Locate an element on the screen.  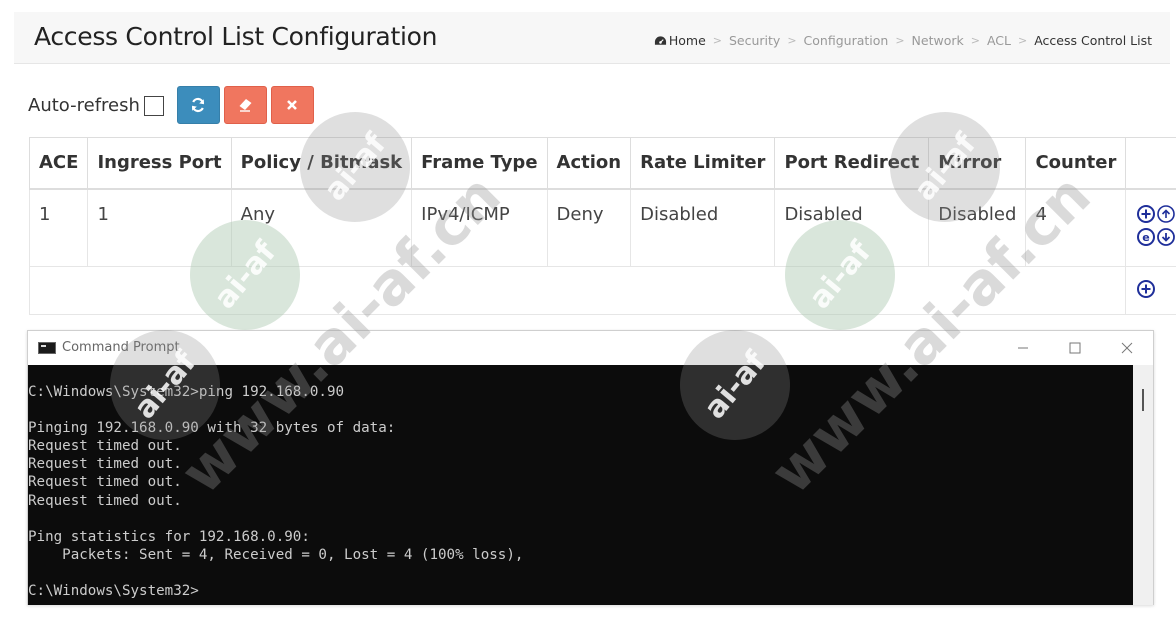
maximize-button is located at coordinates (1075, 347).